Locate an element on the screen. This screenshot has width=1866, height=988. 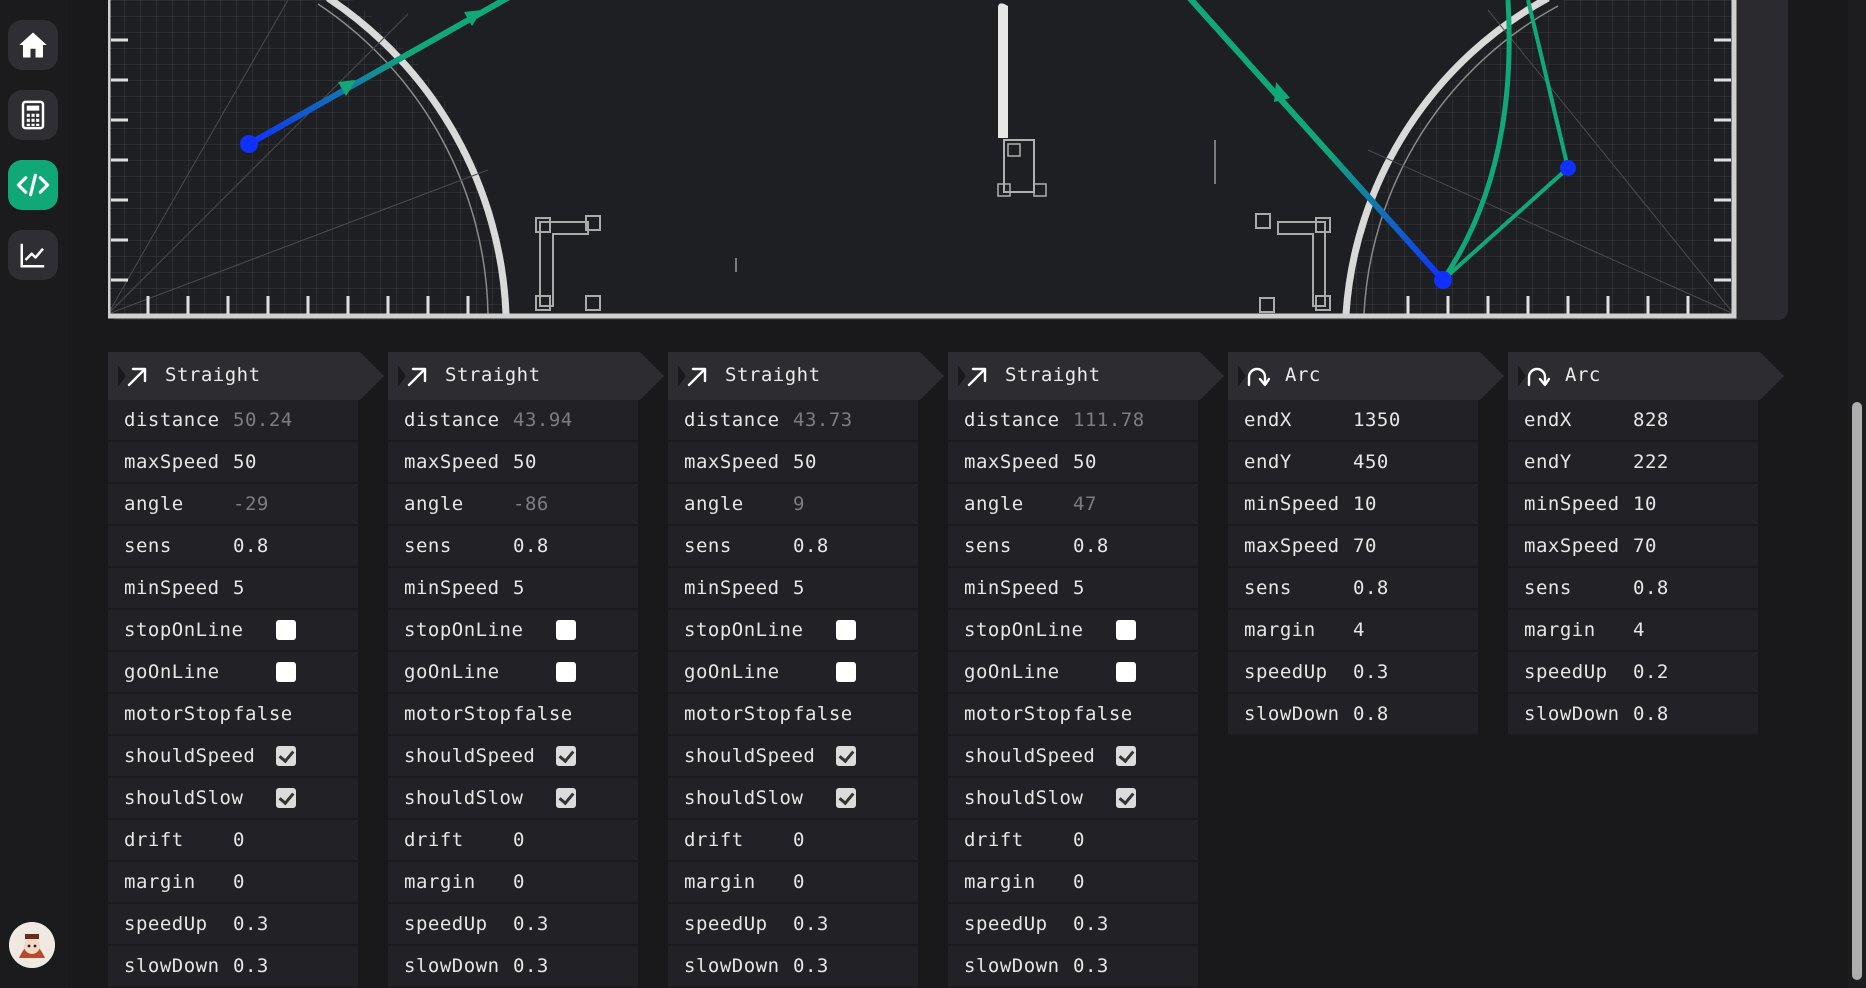
param-label: speedUp is located at coordinates (1006, 924).